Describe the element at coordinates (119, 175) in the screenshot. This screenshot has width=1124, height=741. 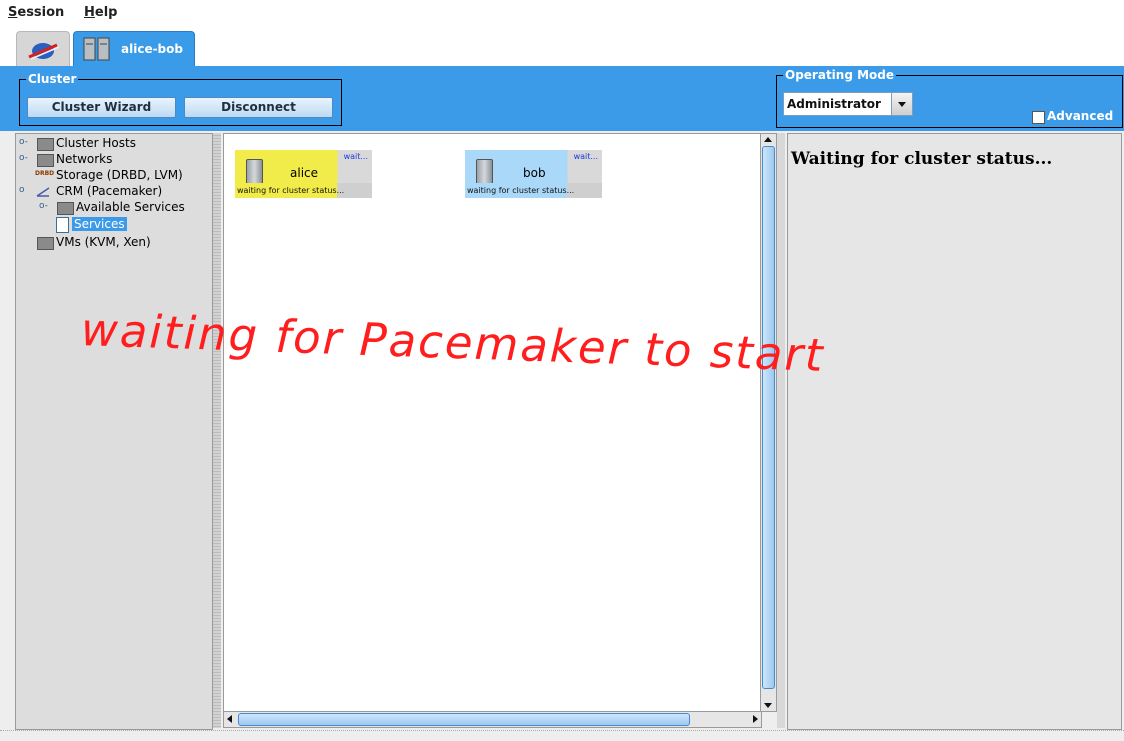
I see `tree-label: Storage (DRBD, LVM)` at that location.